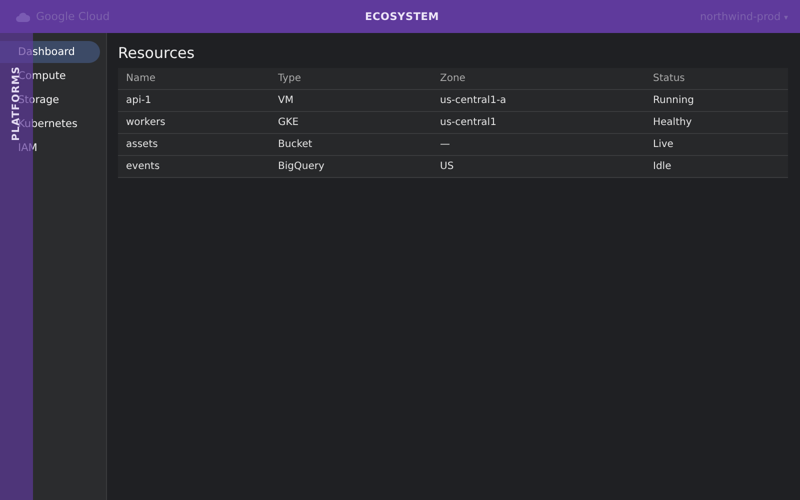  Describe the element at coordinates (23, 17) in the screenshot. I see `cloud-icon` at that location.